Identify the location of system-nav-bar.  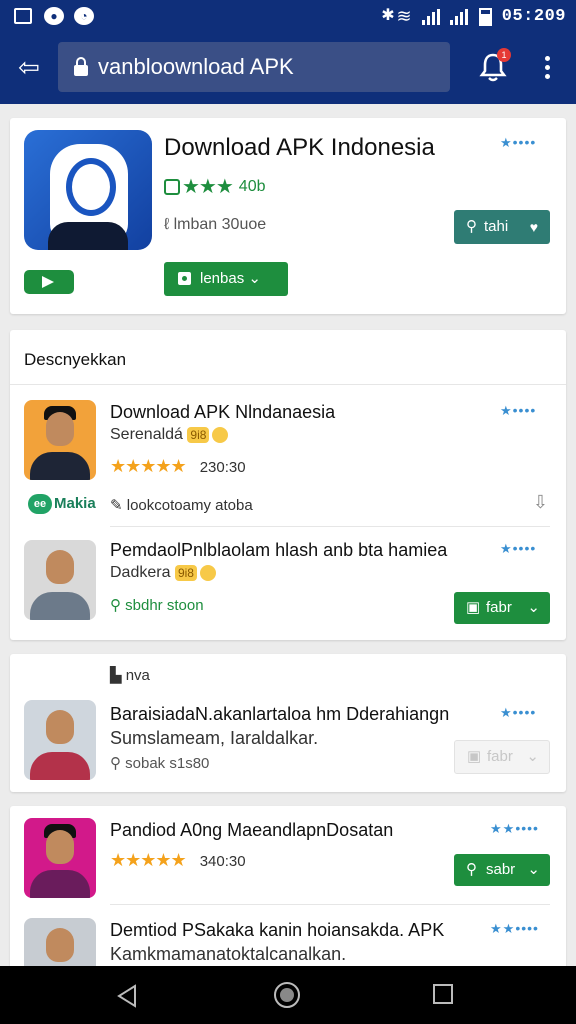
(288, 995).